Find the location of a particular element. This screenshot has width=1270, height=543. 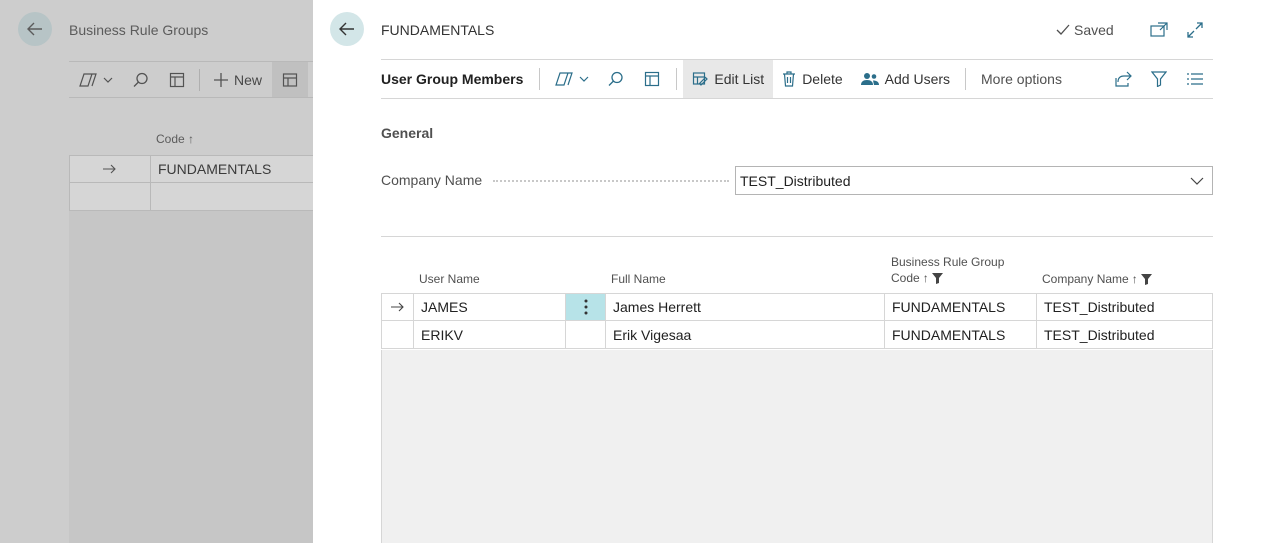

edit-list-button: Edit List is located at coordinates (728, 79).